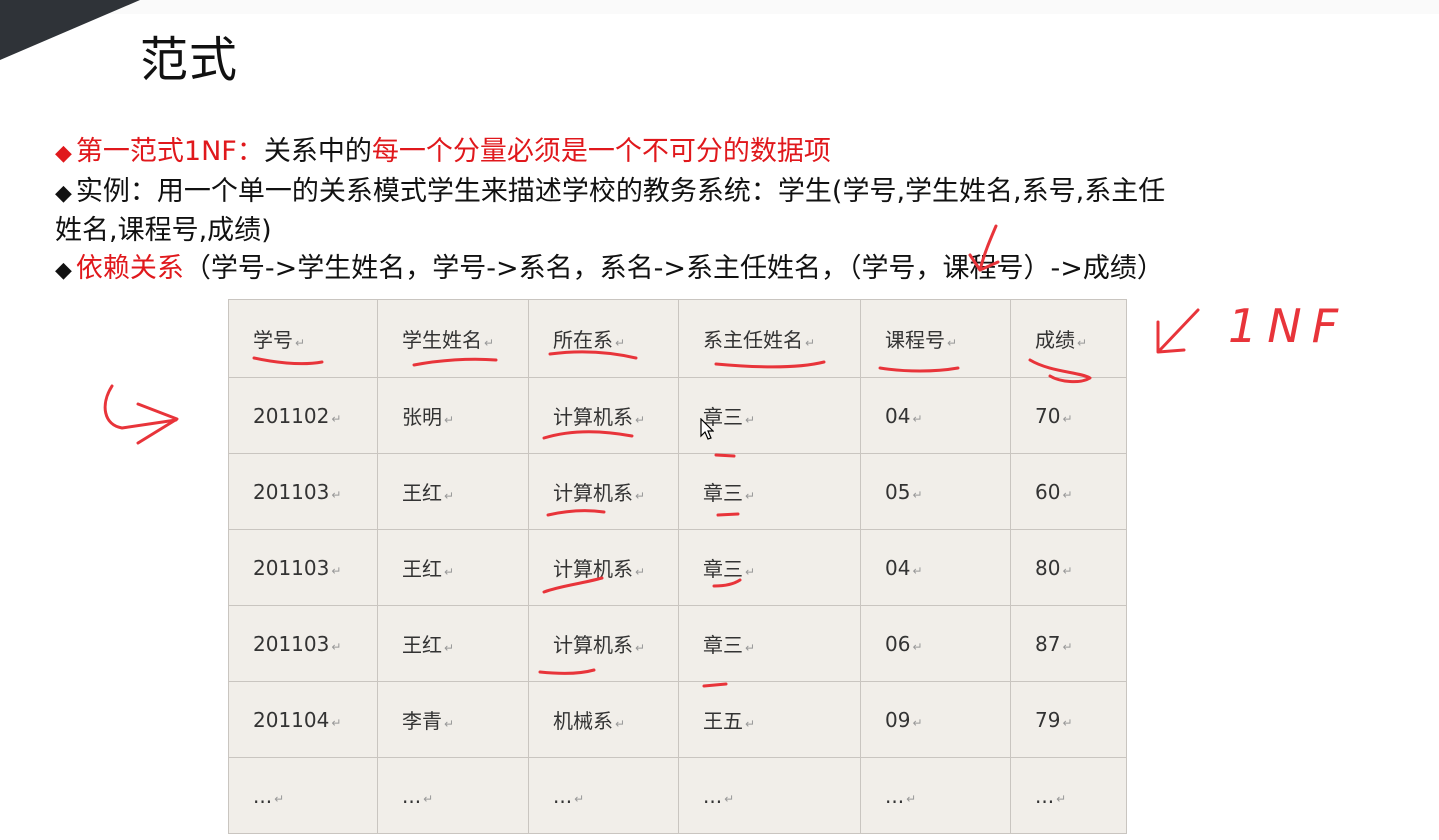 This screenshot has width=1439, height=840. Describe the element at coordinates (935, 491) in the screenshot. I see `table-cell: 05 ↵` at that location.